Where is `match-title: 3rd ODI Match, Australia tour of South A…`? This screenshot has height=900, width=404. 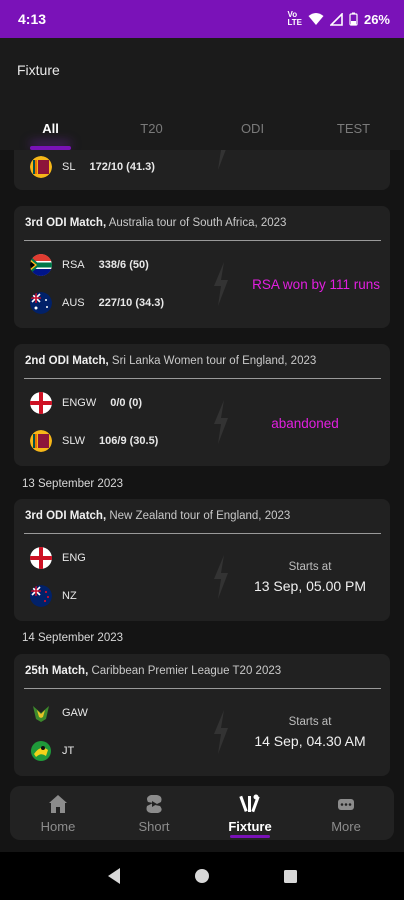
match-title: 3rd ODI Match, Australia tour of South A… is located at coordinates (156, 223).